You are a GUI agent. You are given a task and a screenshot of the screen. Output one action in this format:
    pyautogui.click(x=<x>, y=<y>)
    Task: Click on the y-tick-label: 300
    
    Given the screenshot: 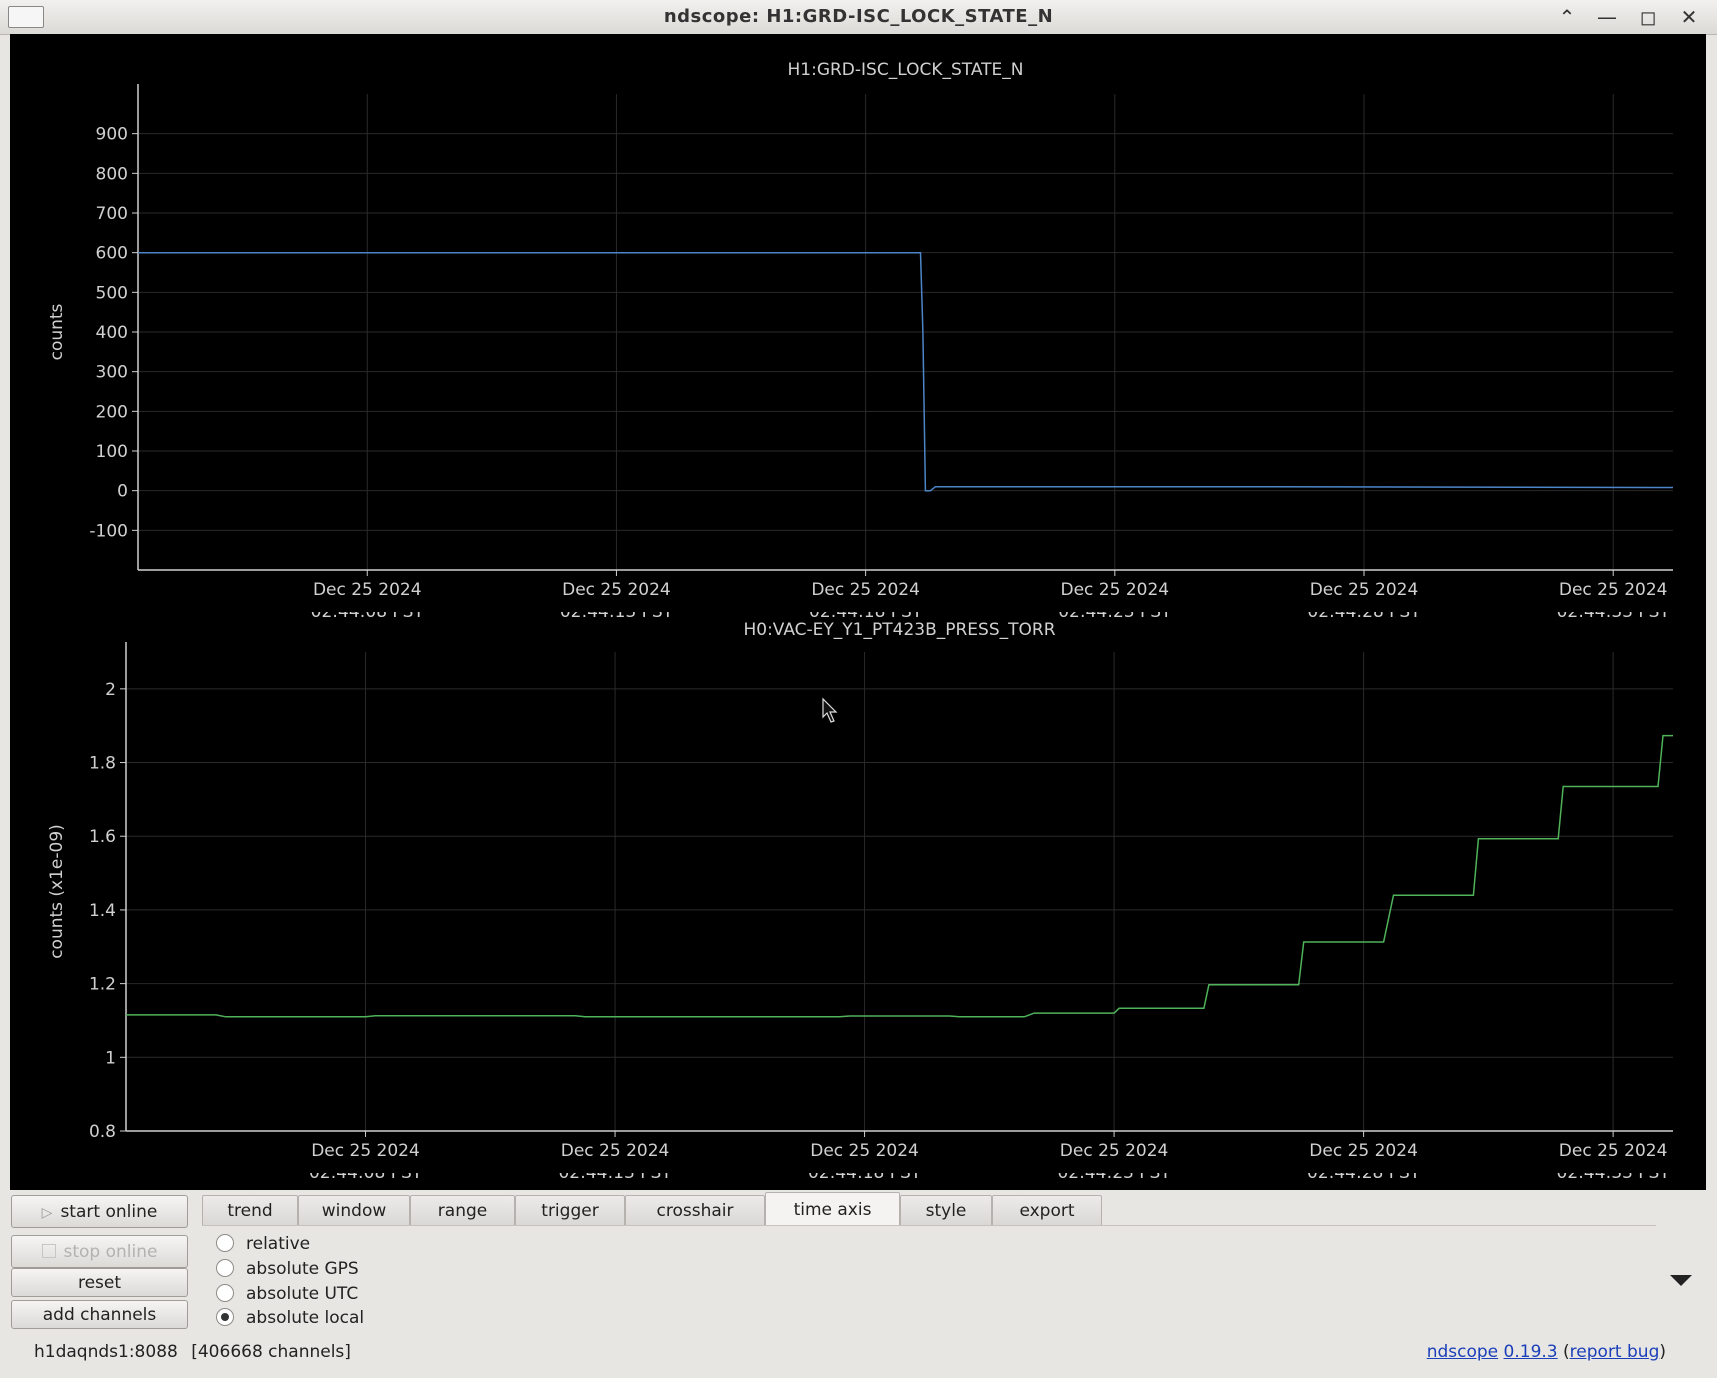 What is the action you would take?
    pyautogui.click(x=112, y=373)
    